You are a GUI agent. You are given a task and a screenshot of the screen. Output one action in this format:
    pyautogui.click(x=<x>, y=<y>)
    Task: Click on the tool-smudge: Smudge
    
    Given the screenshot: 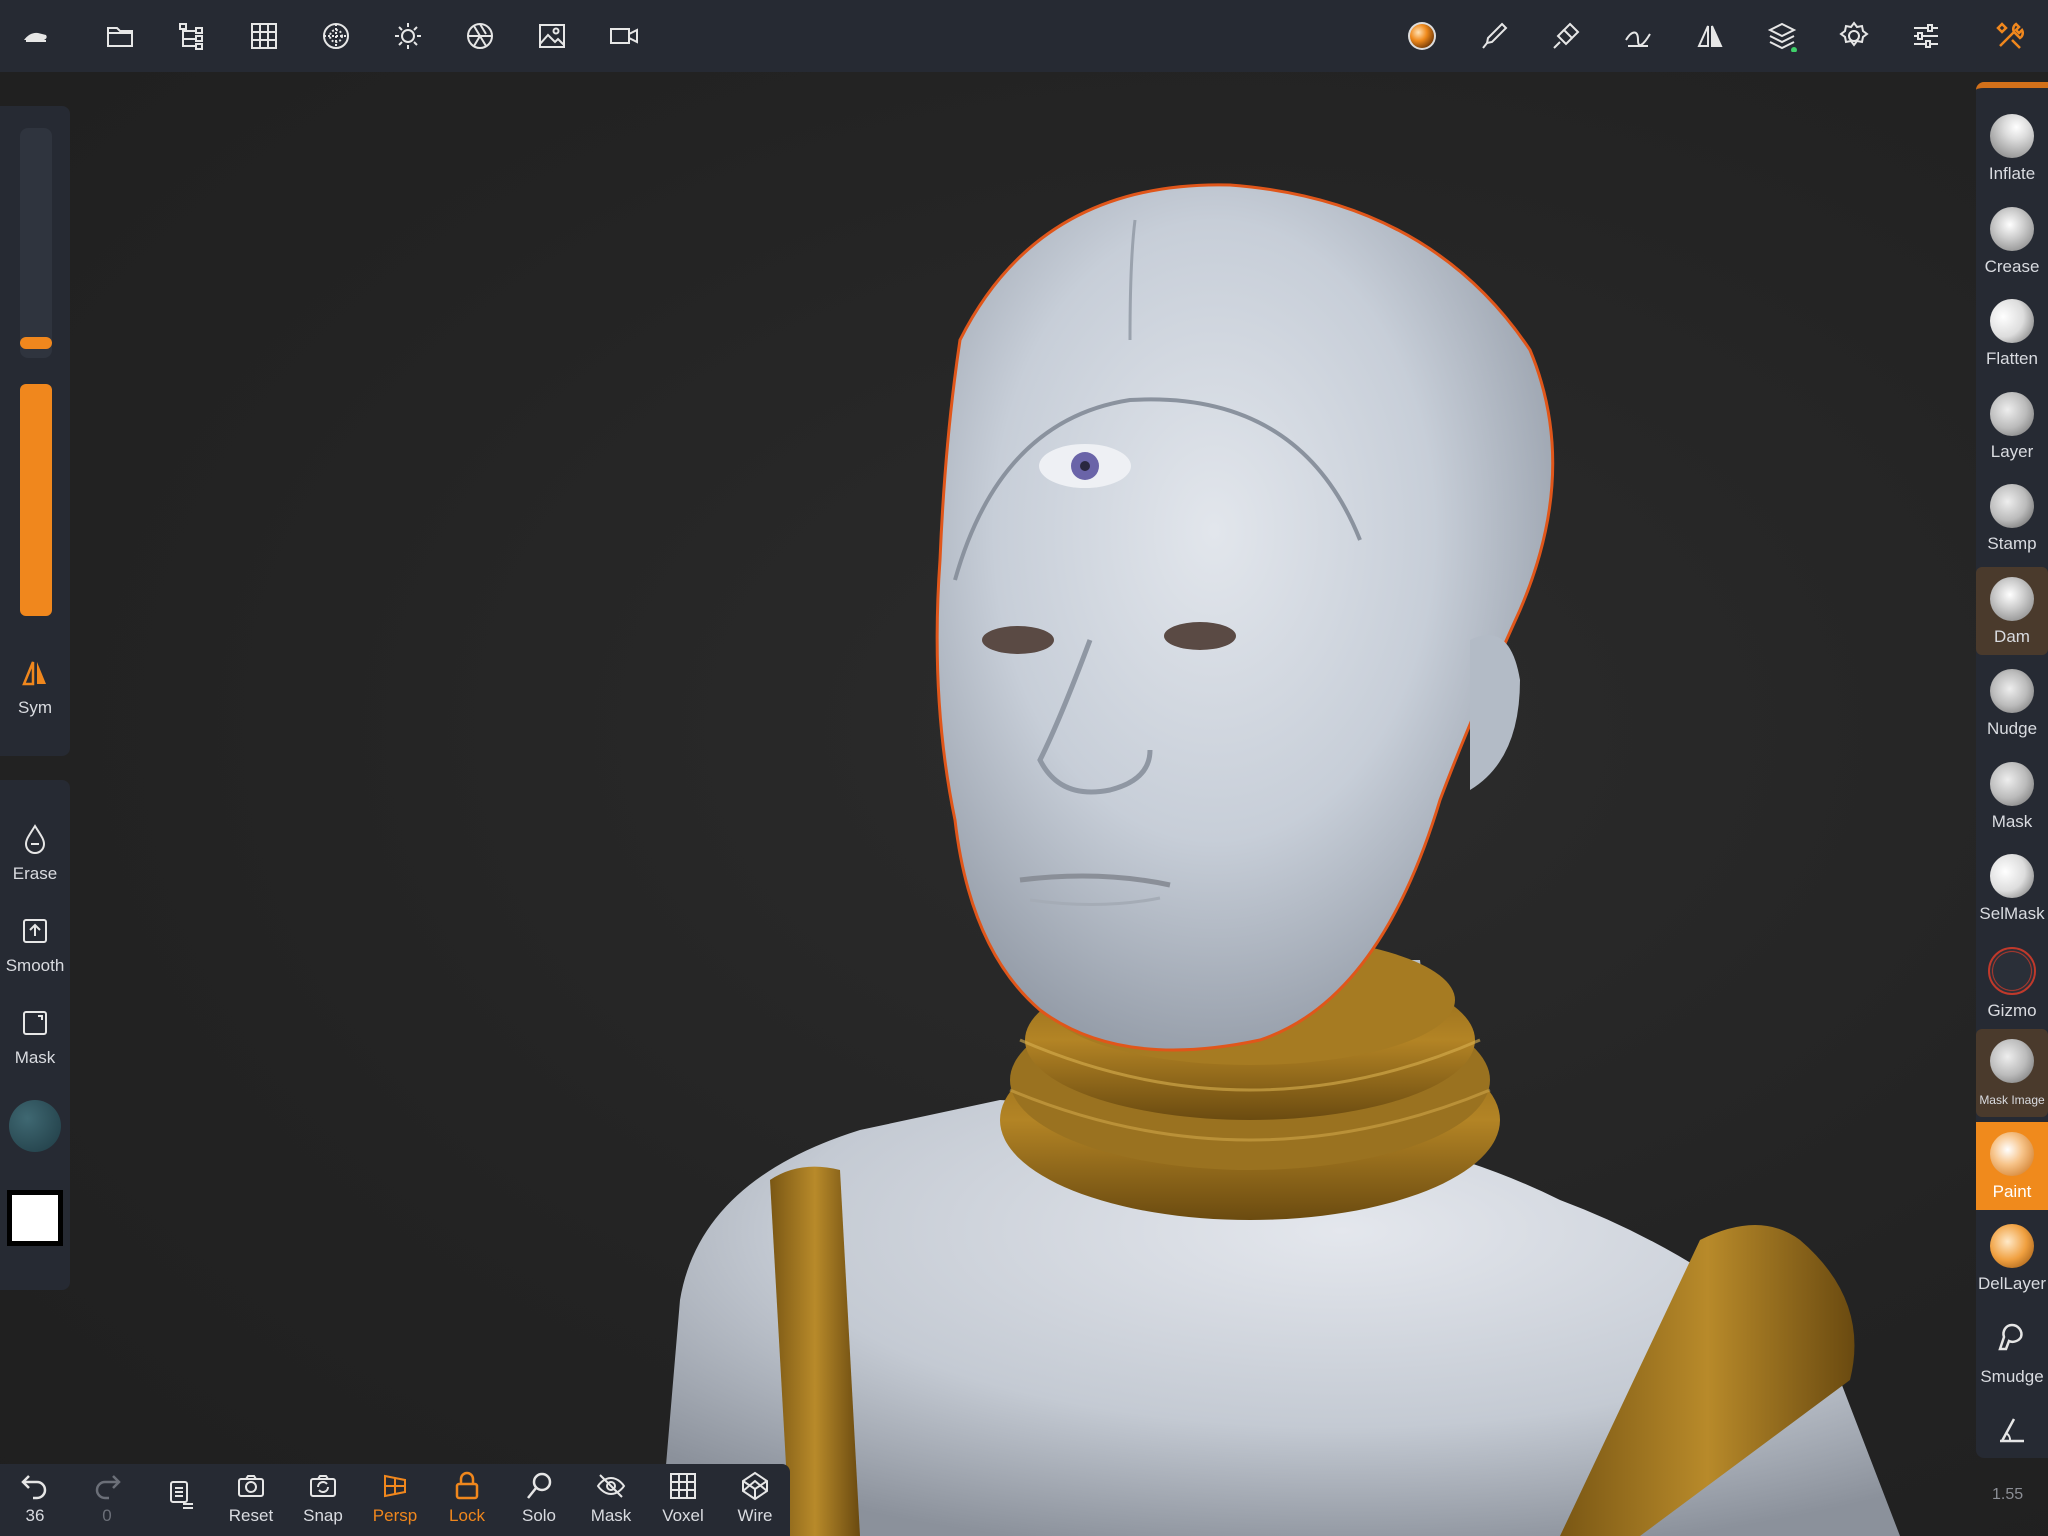 What is the action you would take?
    pyautogui.click(x=2012, y=1351)
    